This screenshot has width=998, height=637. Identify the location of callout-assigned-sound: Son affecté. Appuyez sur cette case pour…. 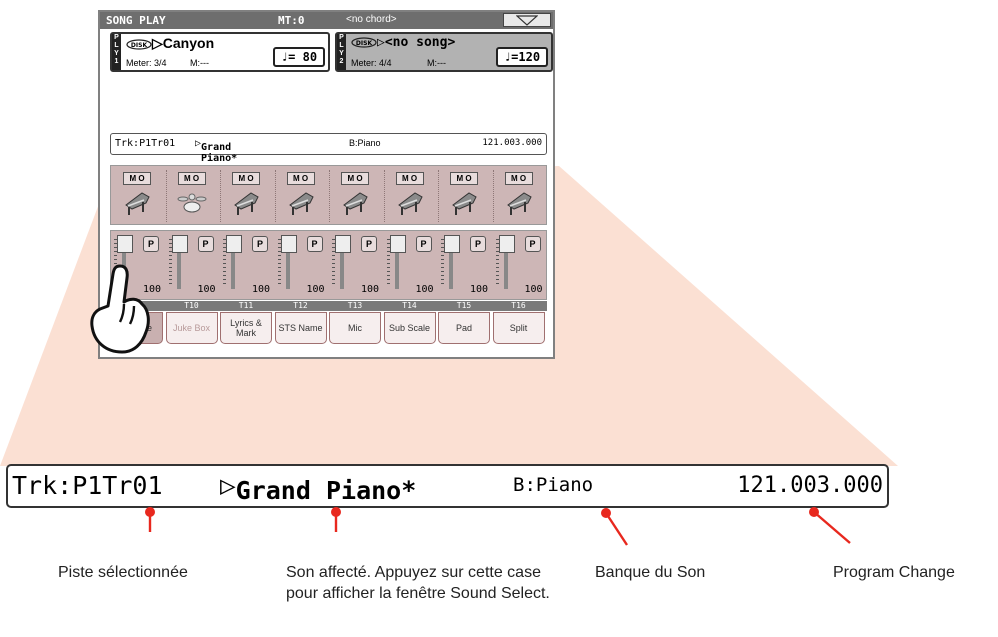
(418, 583).